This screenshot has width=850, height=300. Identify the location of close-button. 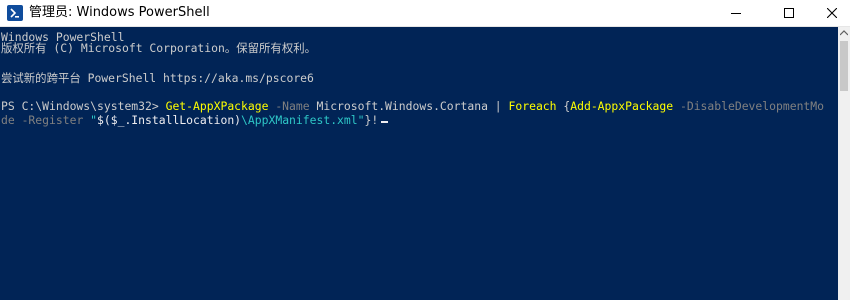
(829, 13).